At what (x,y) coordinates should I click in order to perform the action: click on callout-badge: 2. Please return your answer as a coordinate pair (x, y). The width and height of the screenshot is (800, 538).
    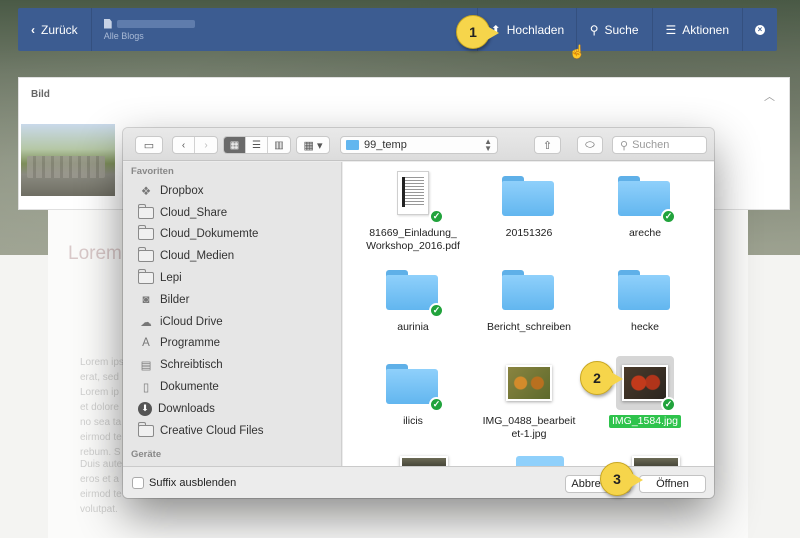
    Looking at the image, I should click on (601, 378).